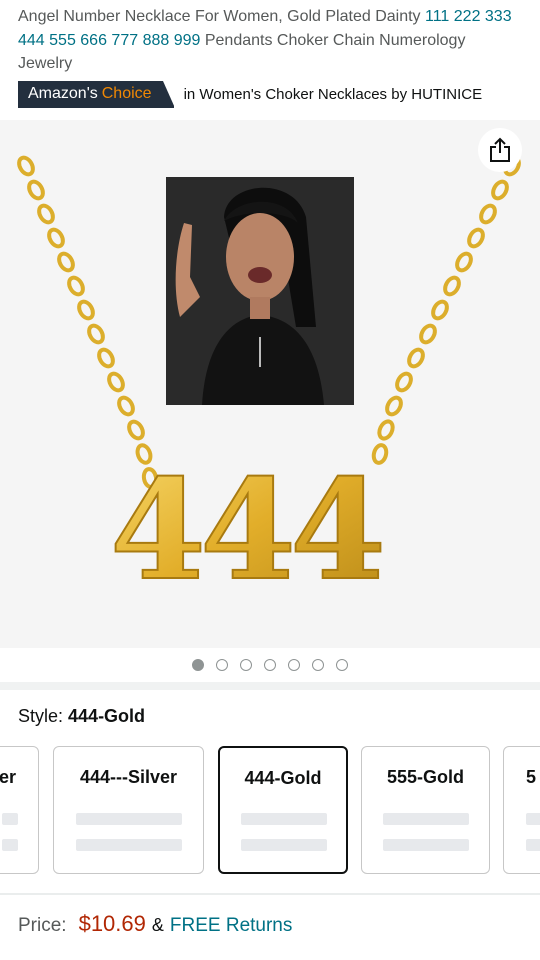 This screenshot has height=960, width=540. Describe the element at coordinates (333, 94) in the screenshot. I see `badge-category-text: in Women's Choker Necklaces by HUTINICE` at that location.